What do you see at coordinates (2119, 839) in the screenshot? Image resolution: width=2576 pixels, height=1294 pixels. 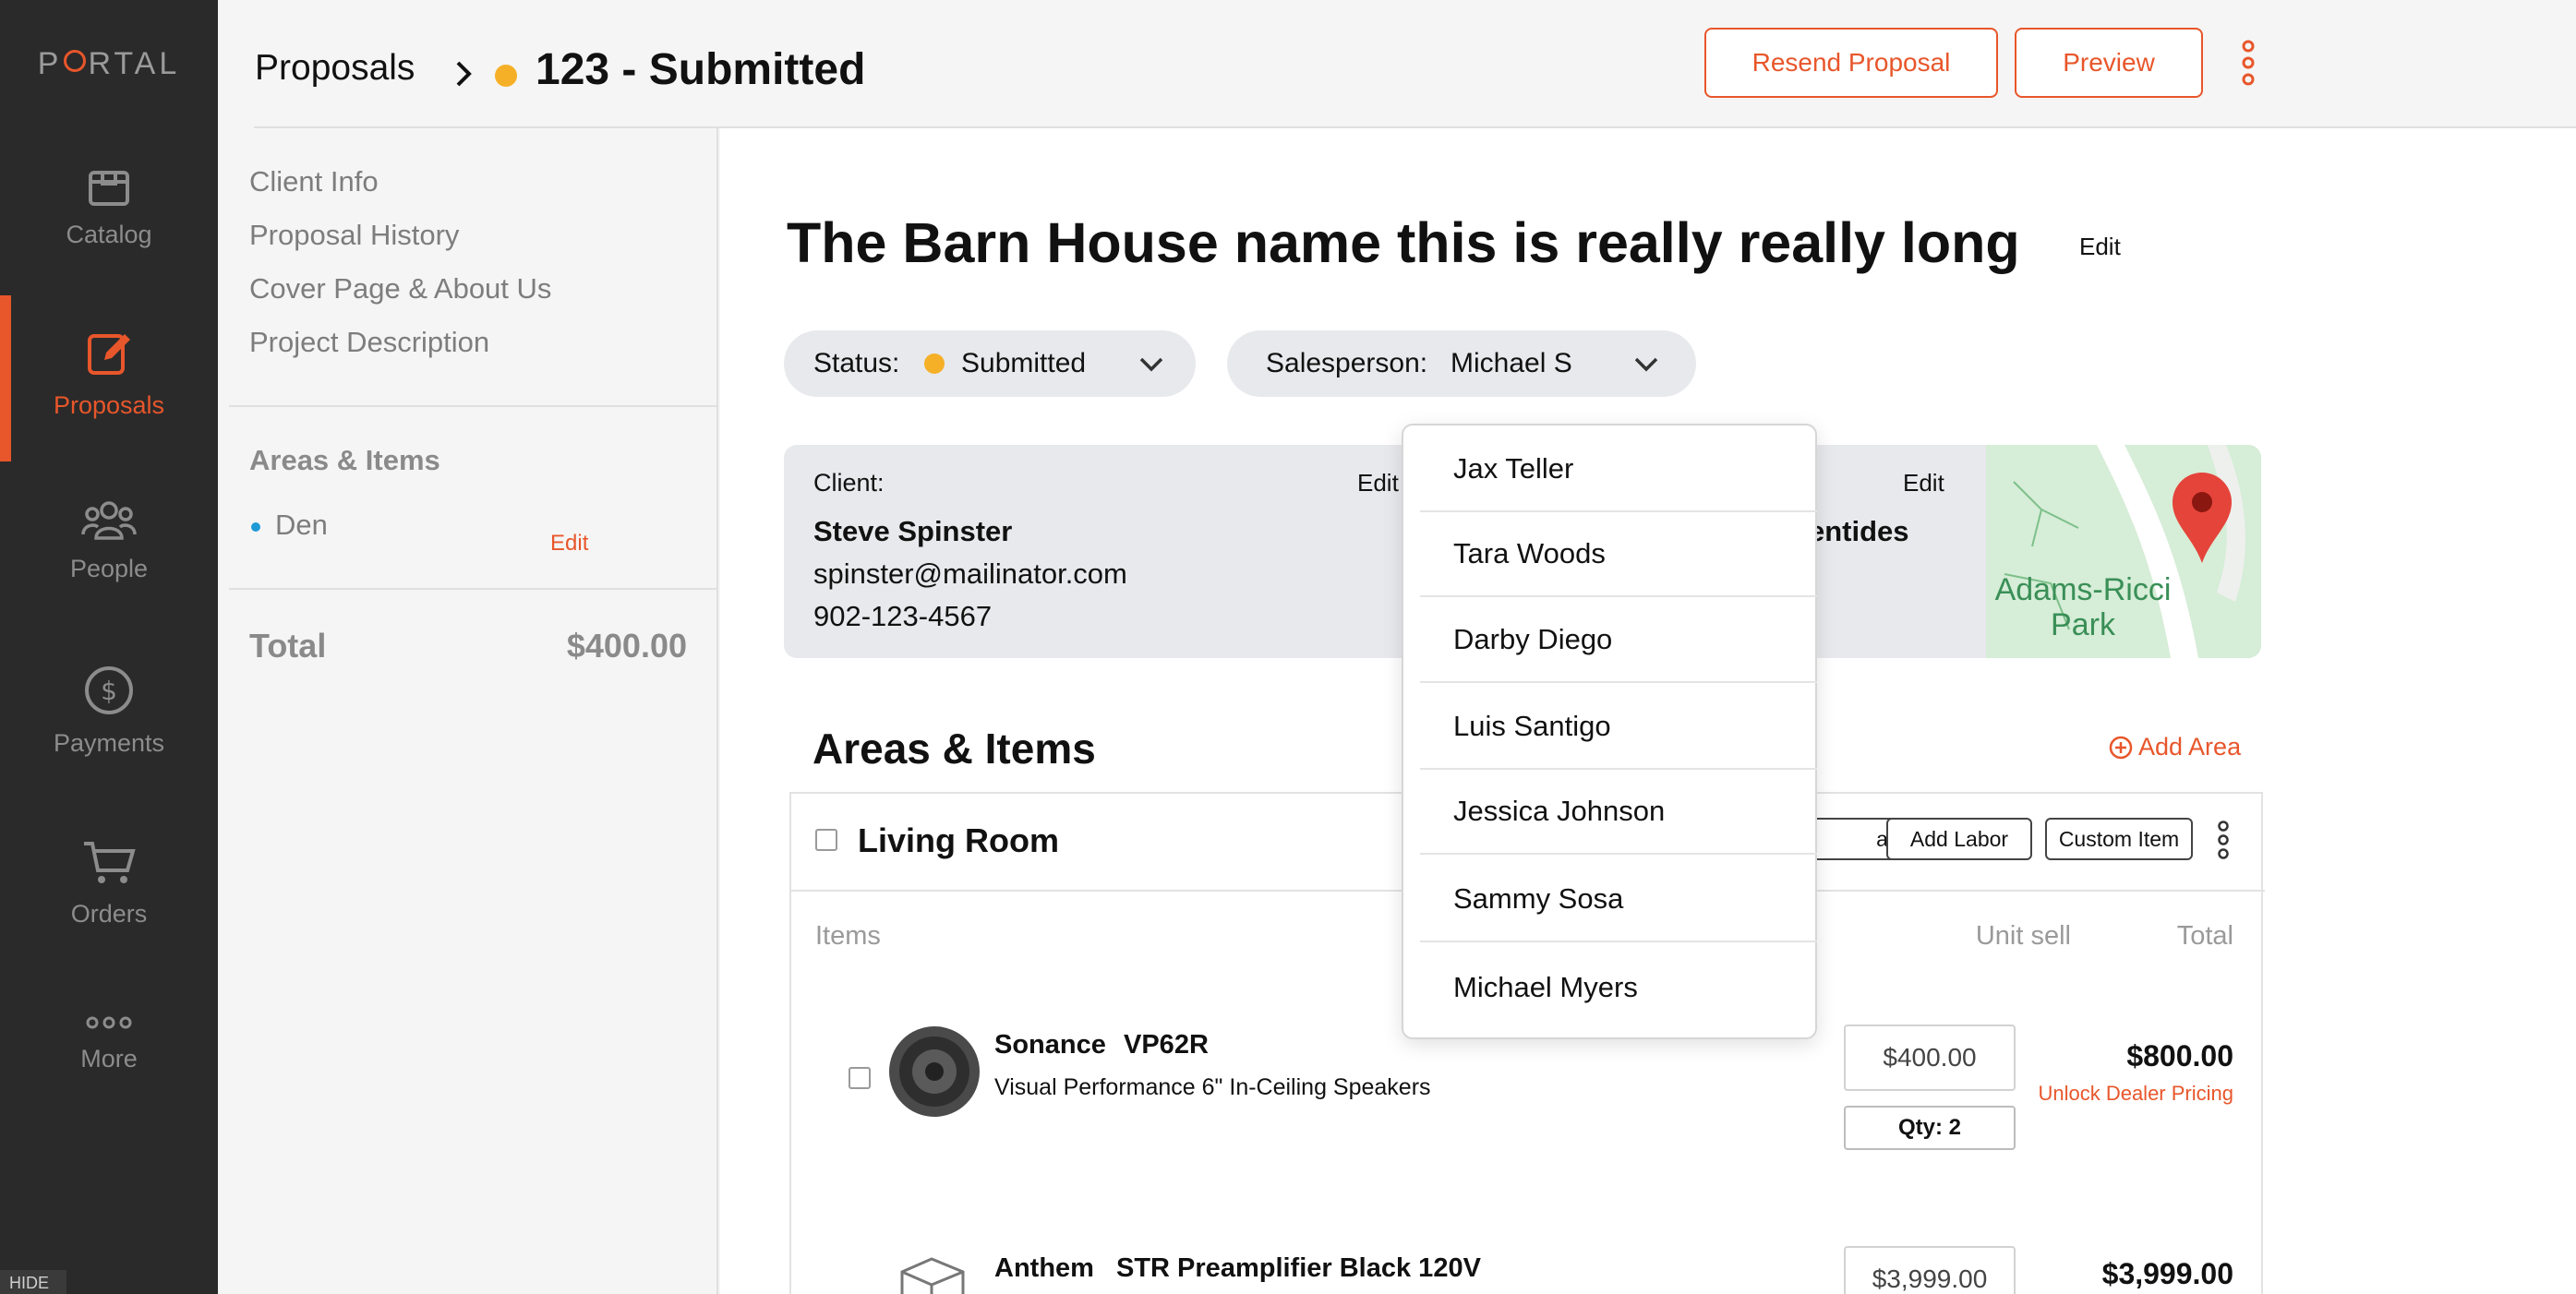 I see `custom-item-button: Custom Item` at bounding box center [2119, 839].